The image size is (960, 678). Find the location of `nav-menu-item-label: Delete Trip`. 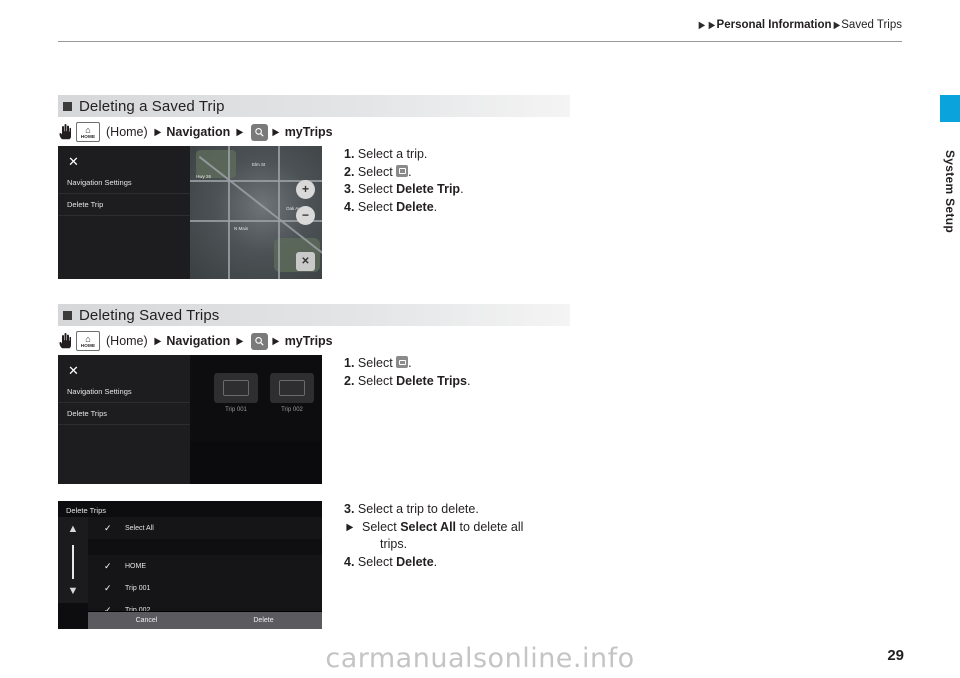

nav-menu-item-label: Delete Trip is located at coordinates (85, 204).